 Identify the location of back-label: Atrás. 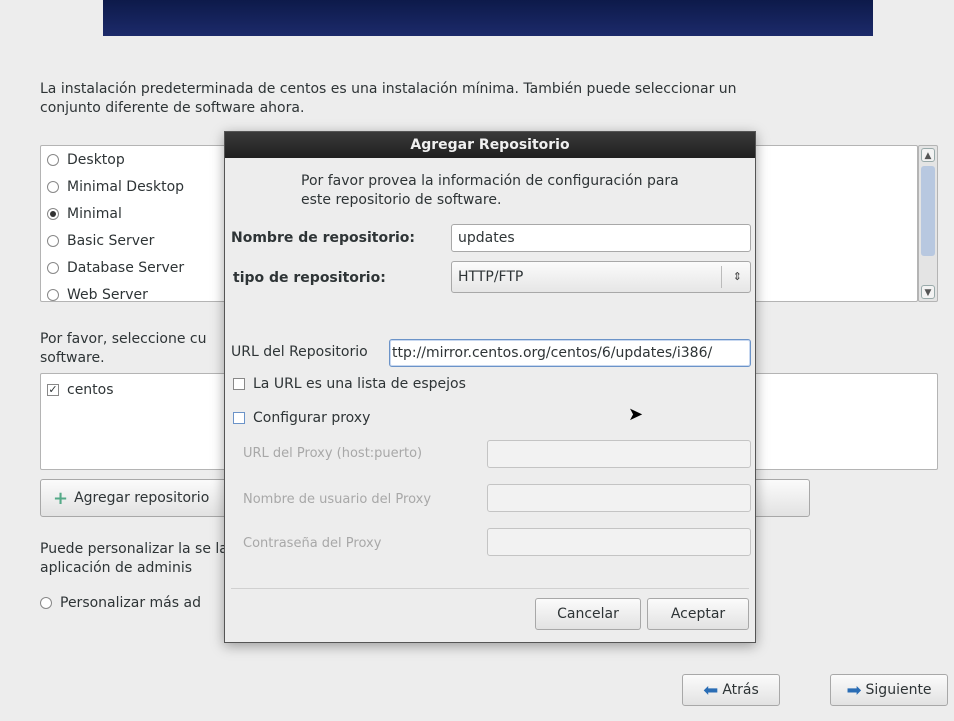
(740, 690).